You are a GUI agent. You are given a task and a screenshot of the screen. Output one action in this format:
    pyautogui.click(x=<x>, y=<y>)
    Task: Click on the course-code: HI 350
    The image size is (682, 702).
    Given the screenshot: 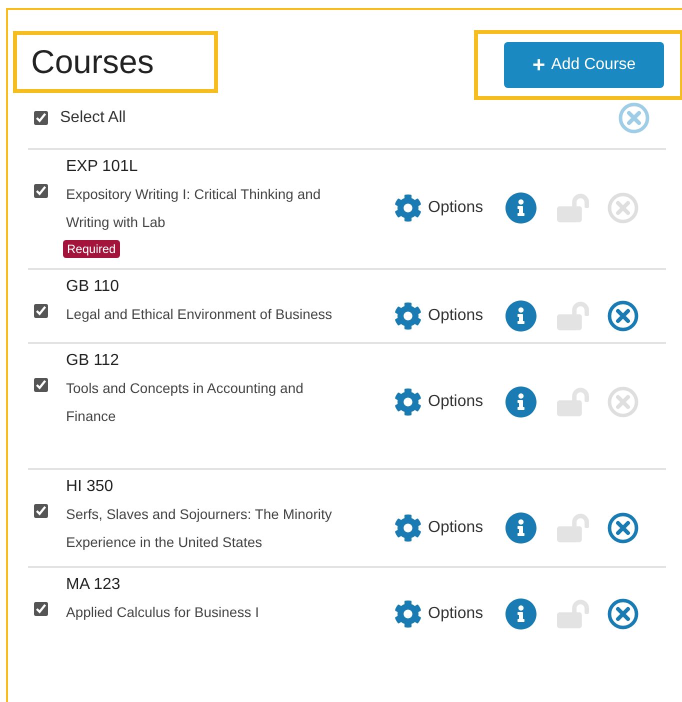 What is the action you would take?
    pyautogui.click(x=90, y=487)
    